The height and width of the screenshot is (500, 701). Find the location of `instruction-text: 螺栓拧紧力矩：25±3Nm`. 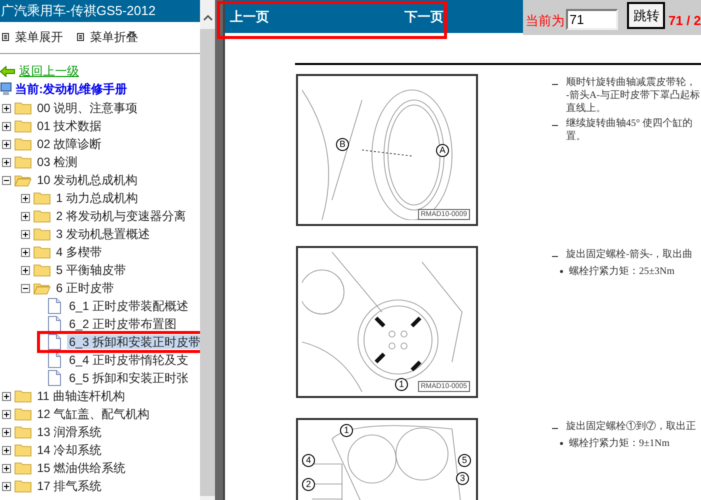

instruction-text: 螺栓拧紧力矩：25±3Nm is located at coordinates (621, 271).